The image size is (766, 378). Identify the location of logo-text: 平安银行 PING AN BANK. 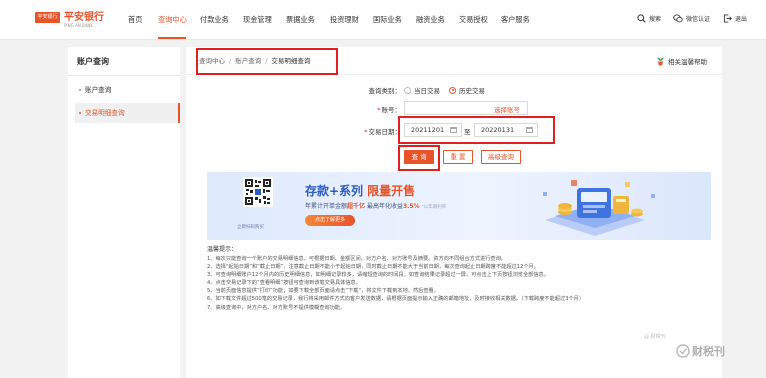
(84, 20).